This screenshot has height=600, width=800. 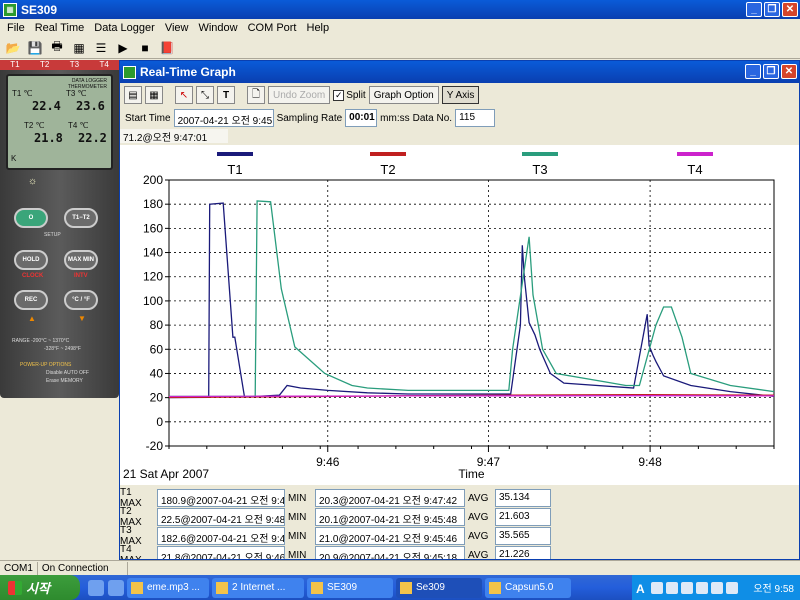 I want to click on meter-option2: Erase MEMORY, so click(x=64, y=381).